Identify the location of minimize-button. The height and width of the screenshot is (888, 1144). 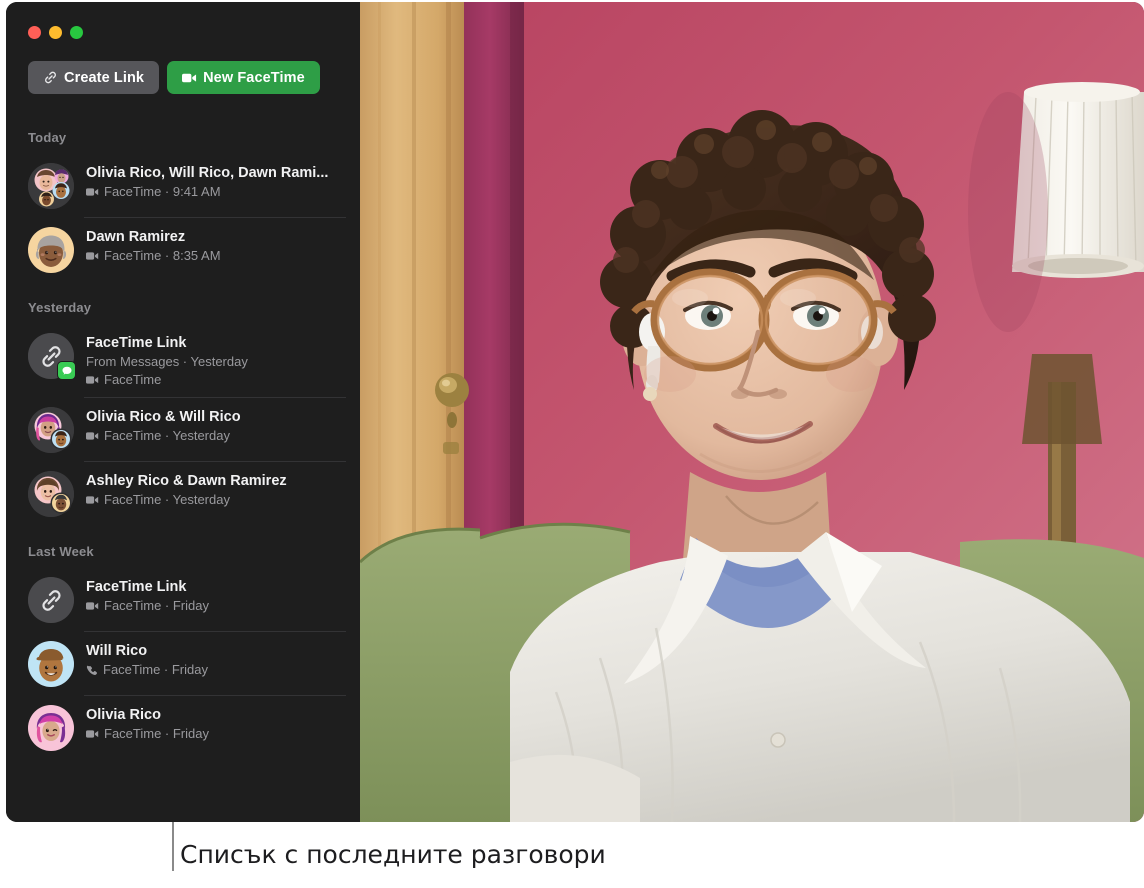
(55, 32).